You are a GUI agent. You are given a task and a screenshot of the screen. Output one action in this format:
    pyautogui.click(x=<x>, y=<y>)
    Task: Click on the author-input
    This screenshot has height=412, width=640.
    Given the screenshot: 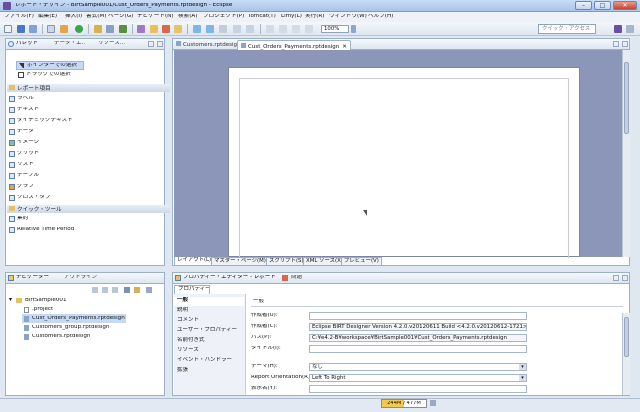 What is the action you would take?
    pyautogui.click(x=418, y=316)
    